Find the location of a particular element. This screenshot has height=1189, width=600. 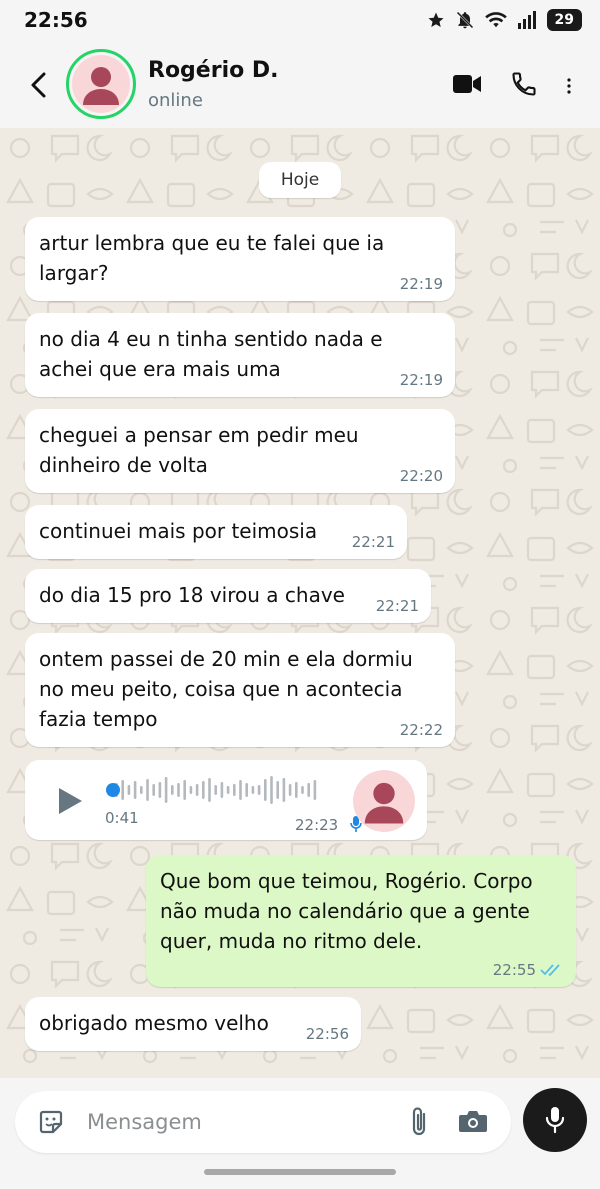

voice-sender-avatar is located at coordinates (384, 801).